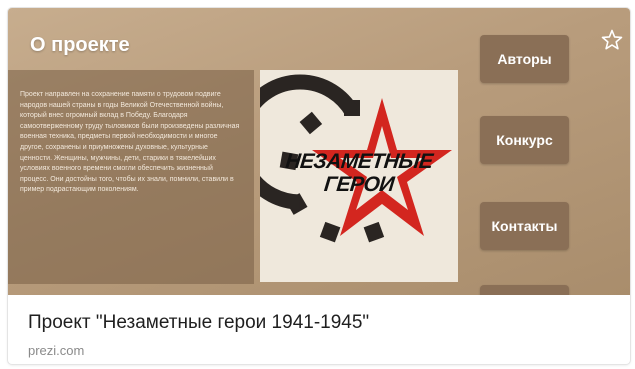 This screenshot has width=635, height=369. I want to click on link-domain: prezi.com, so click(56, 350).